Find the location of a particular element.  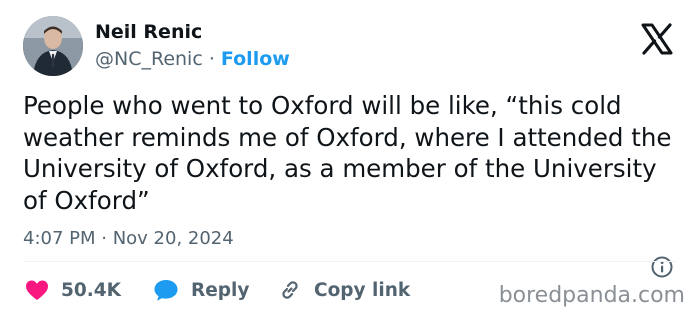

avatar is located at coordinates (53, 46).